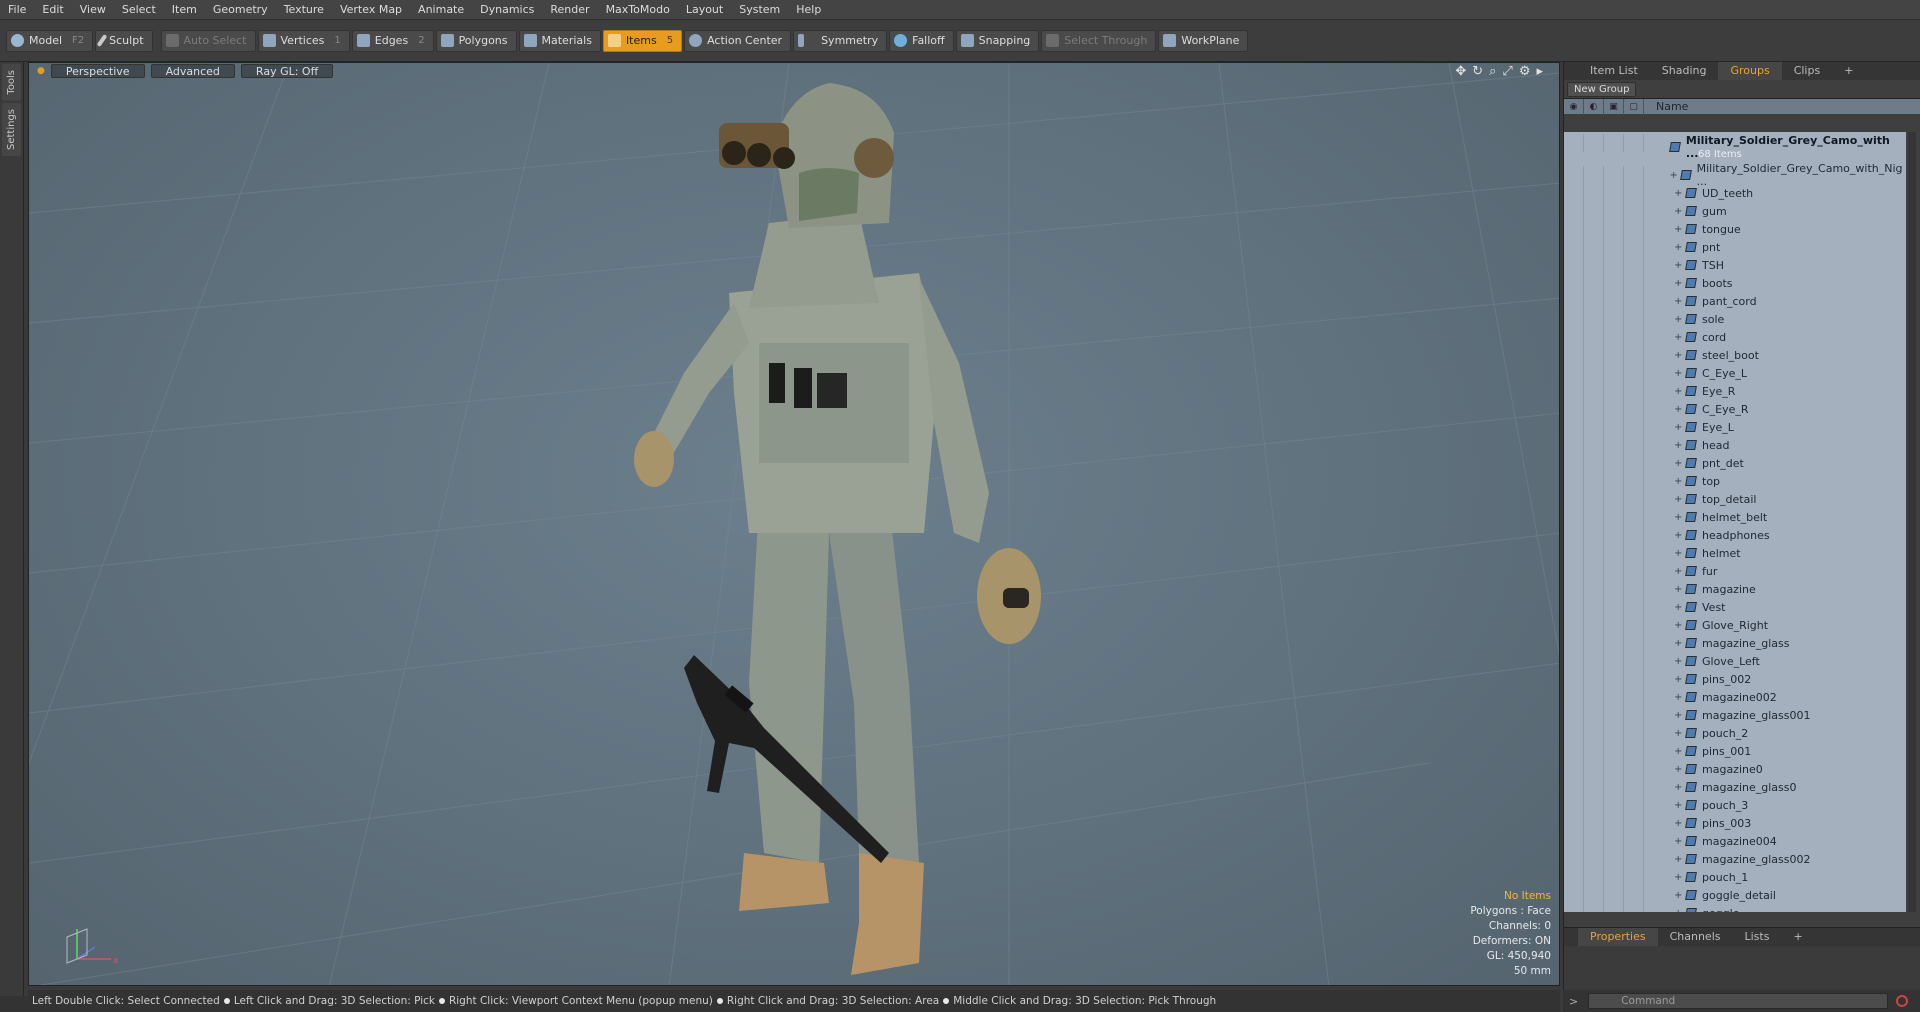  I want to click on group-item-row: + magazine002, so click(1735, 697).